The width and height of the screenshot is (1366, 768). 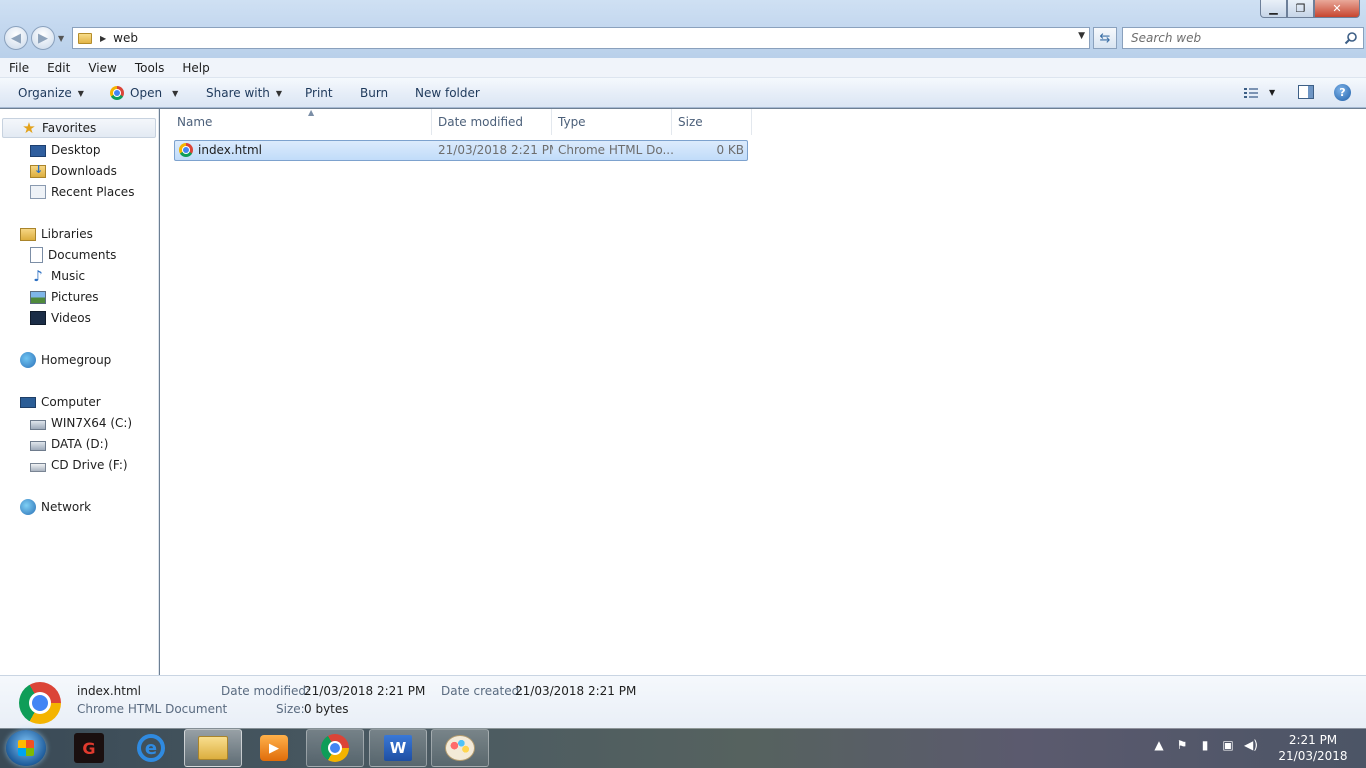 I want to click on menu-help: Help, so click(x=195, y=68).